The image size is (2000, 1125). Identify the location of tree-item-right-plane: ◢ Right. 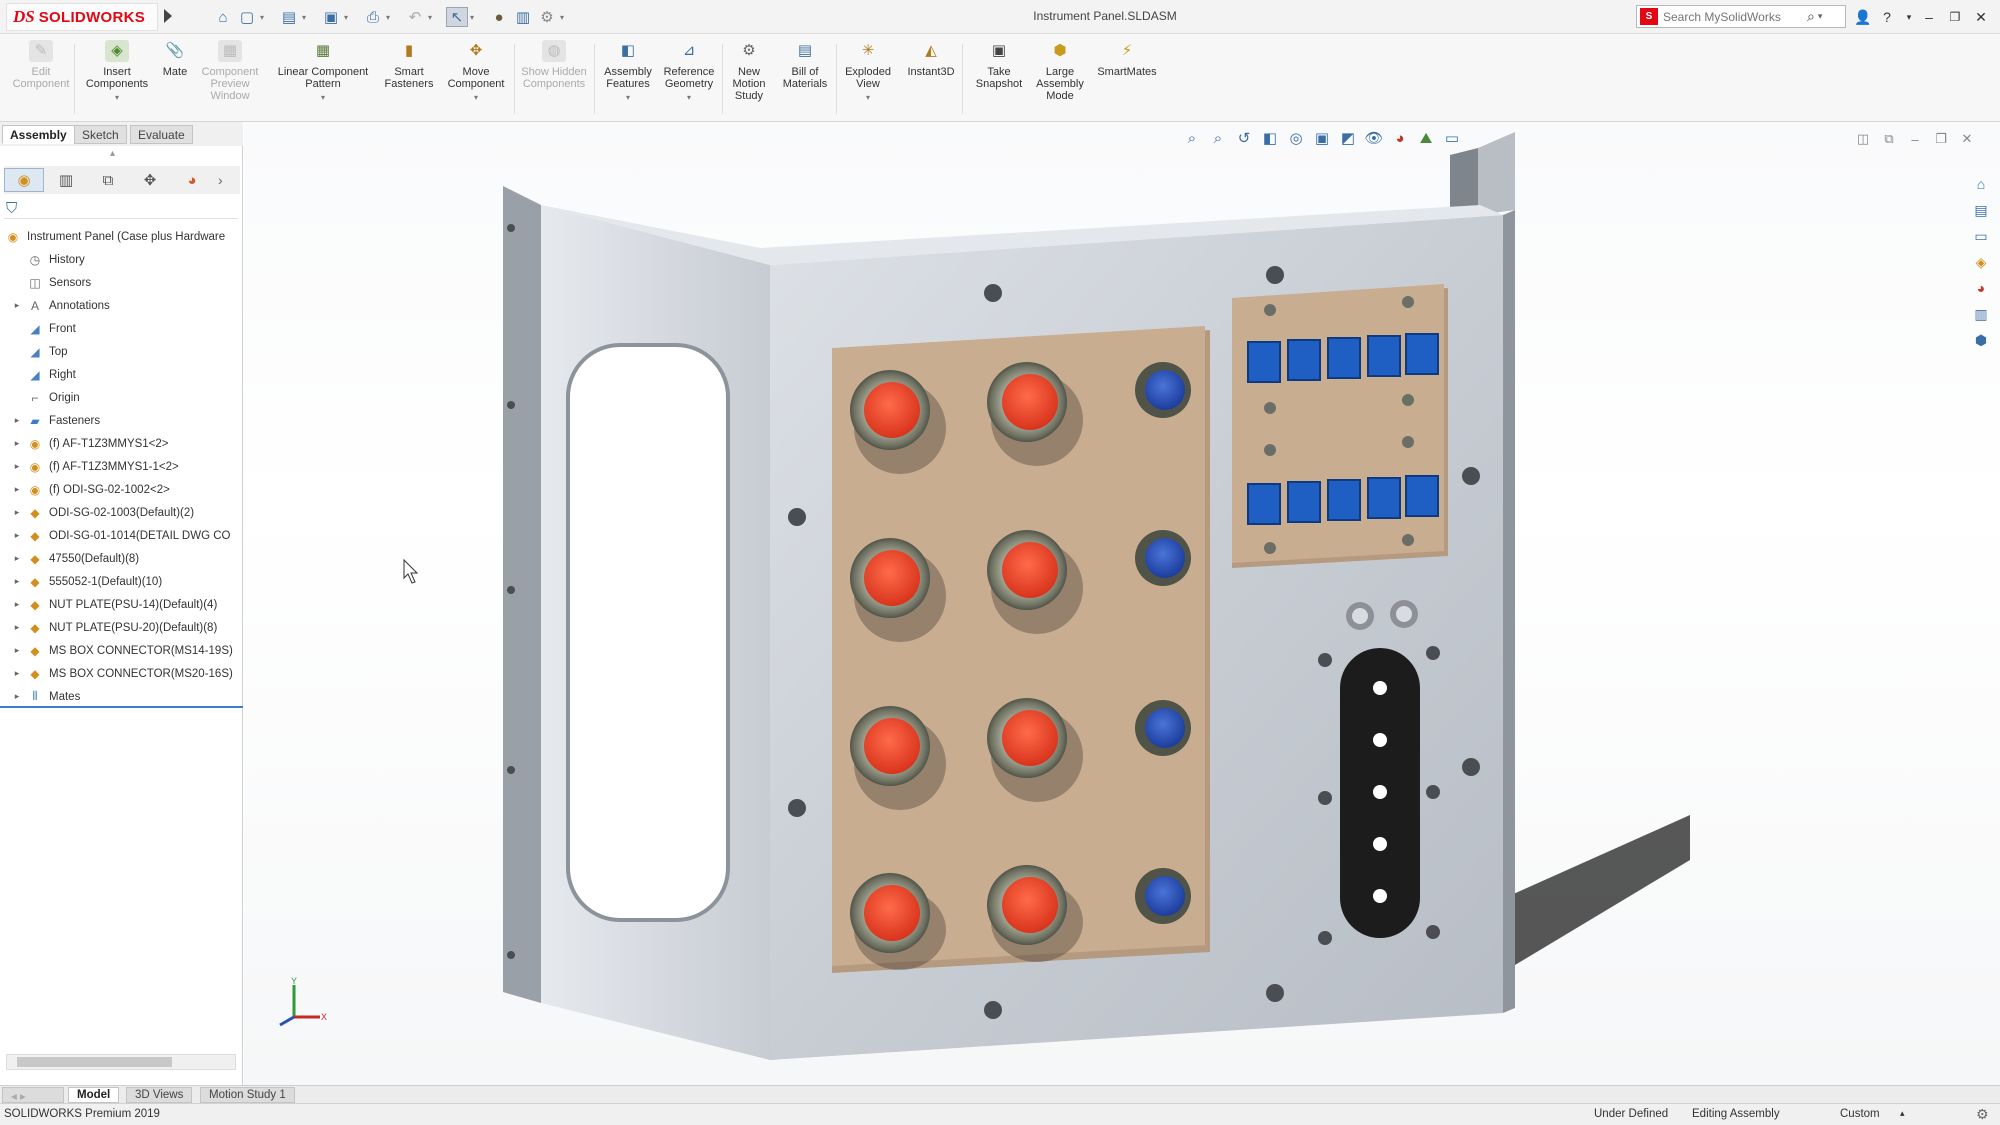
(121, 374).